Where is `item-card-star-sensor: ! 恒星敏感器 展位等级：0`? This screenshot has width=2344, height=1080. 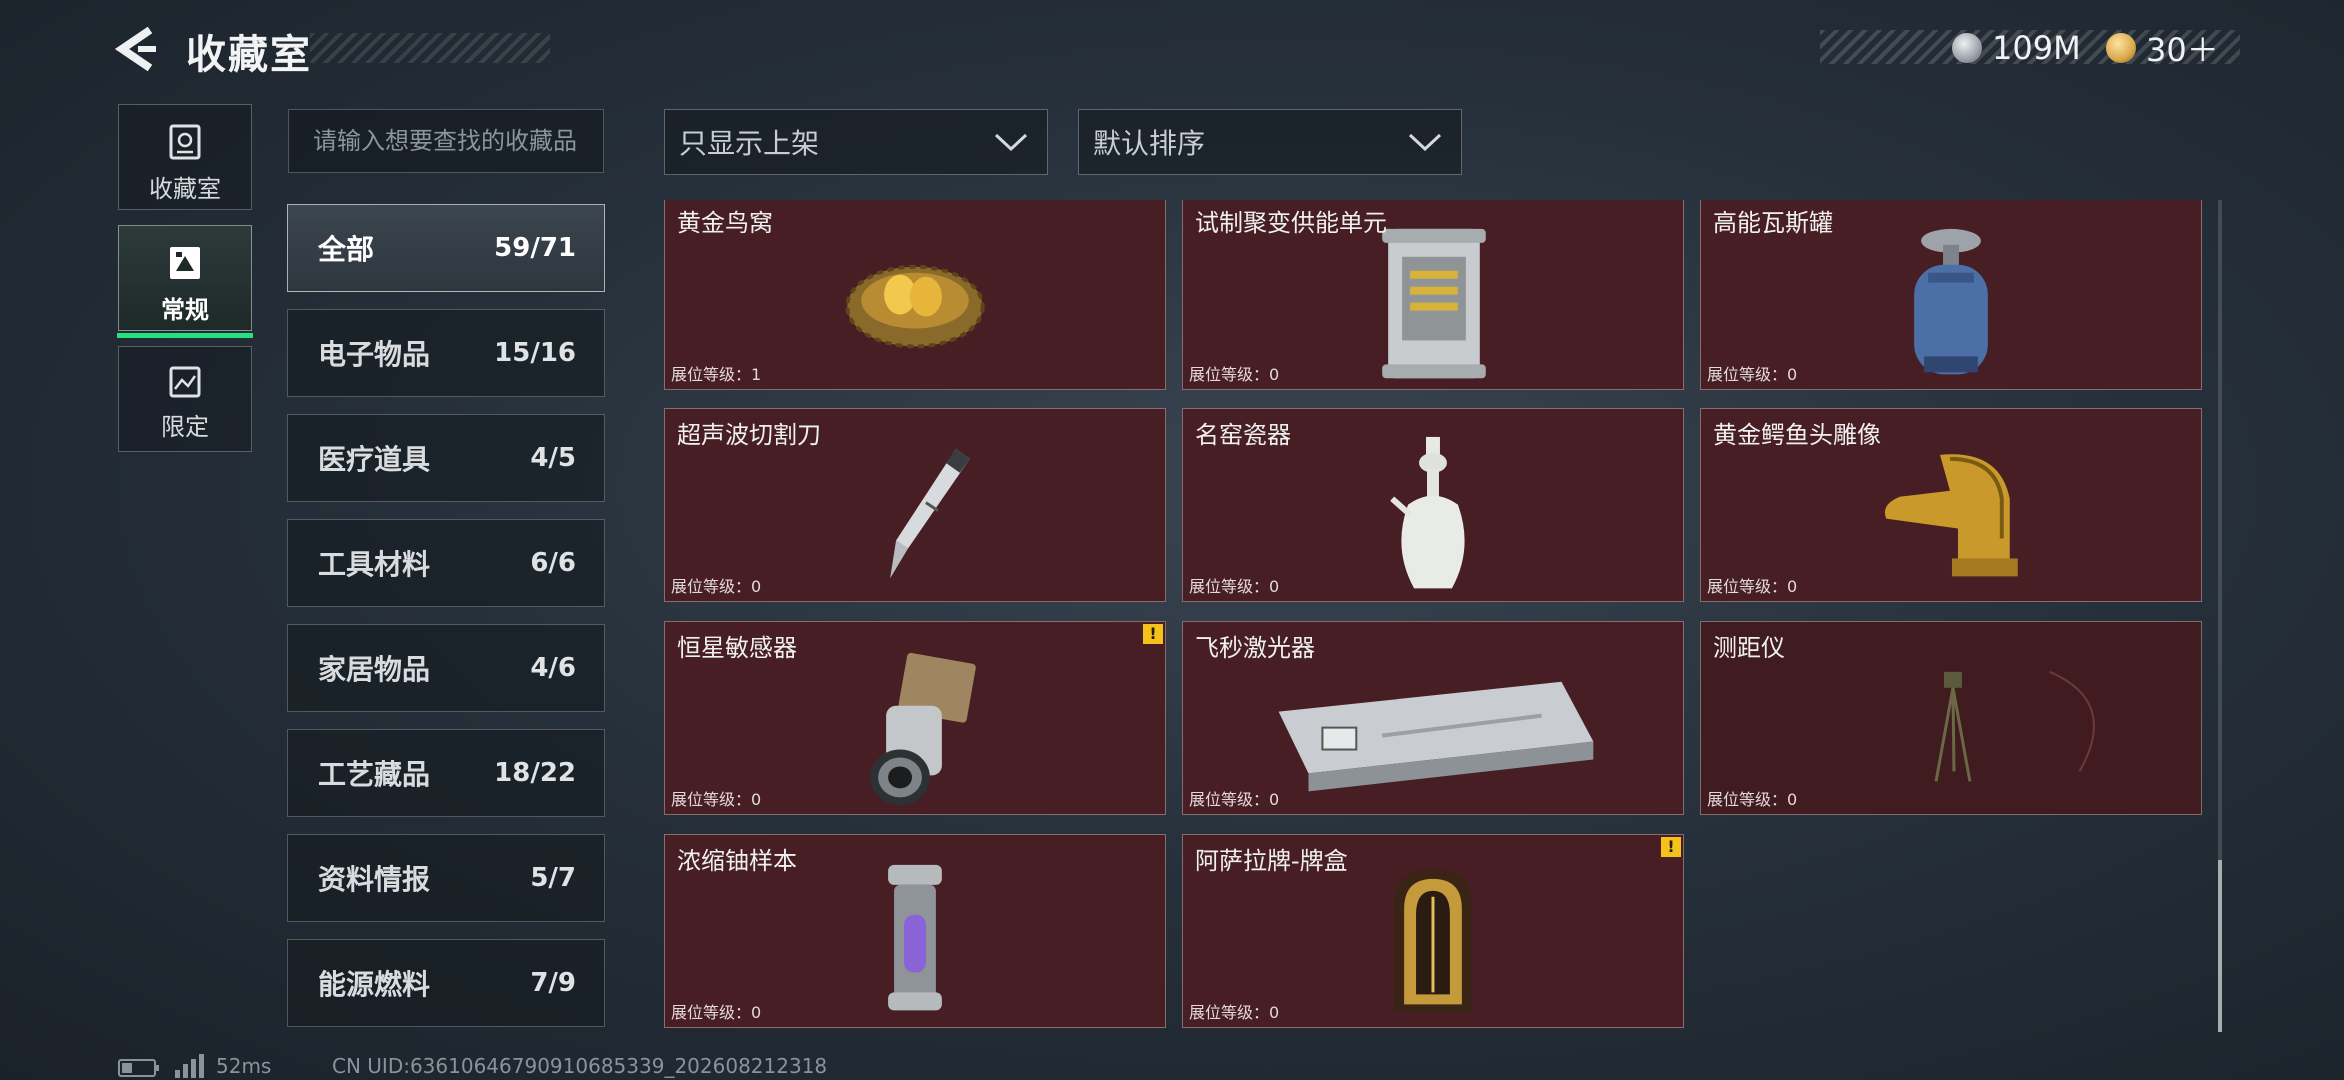 item-card-star-sensor: ! 恒星敏感器 展位等级：0 is located at coordinates (915, 718).